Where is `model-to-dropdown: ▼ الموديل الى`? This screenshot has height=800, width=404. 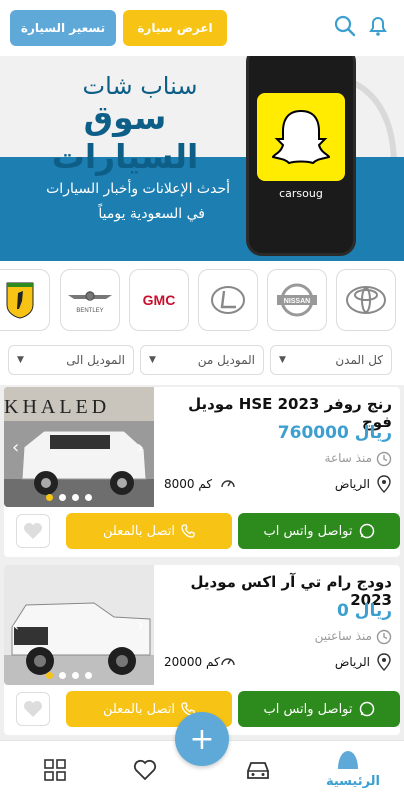 model-to-dropdown: ▼ الموديل الى is located at coordinates (71, 360).